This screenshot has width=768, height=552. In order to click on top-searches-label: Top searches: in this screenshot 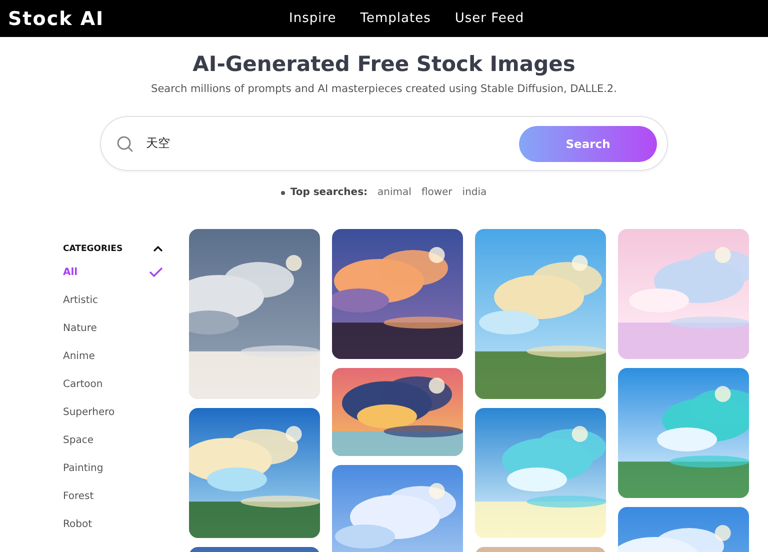, I will do `click(329, 192)`.